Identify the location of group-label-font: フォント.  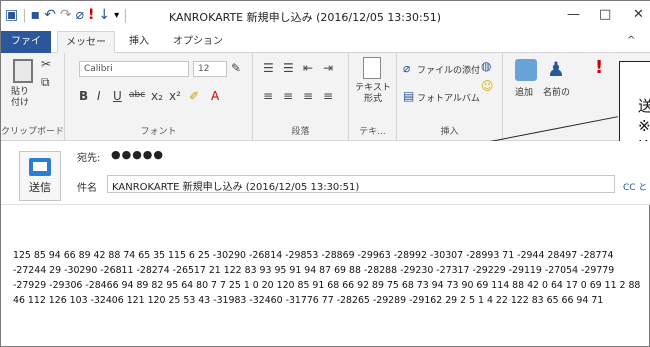
(158, 132).